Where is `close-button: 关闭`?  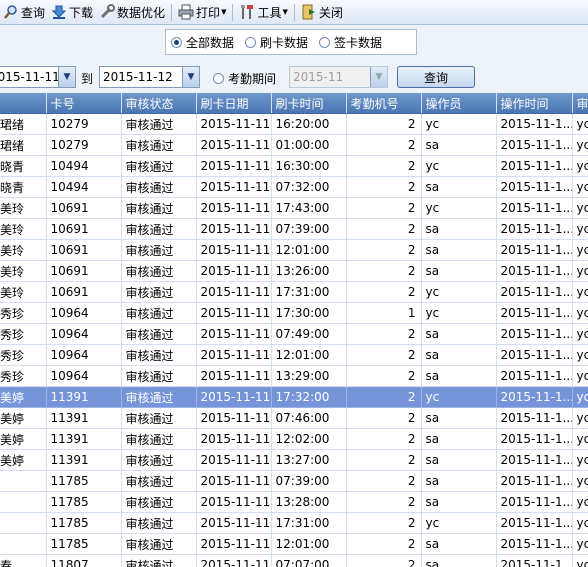
close-button: 关闭 is located at coordinates (322, 12).